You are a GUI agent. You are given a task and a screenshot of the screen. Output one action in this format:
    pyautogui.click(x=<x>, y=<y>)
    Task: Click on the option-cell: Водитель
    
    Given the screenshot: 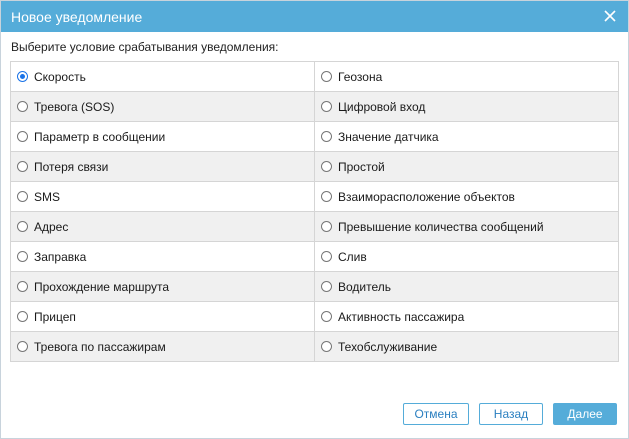 What is the action you would take?
    pyautogui.click(x=466, y=286)
    